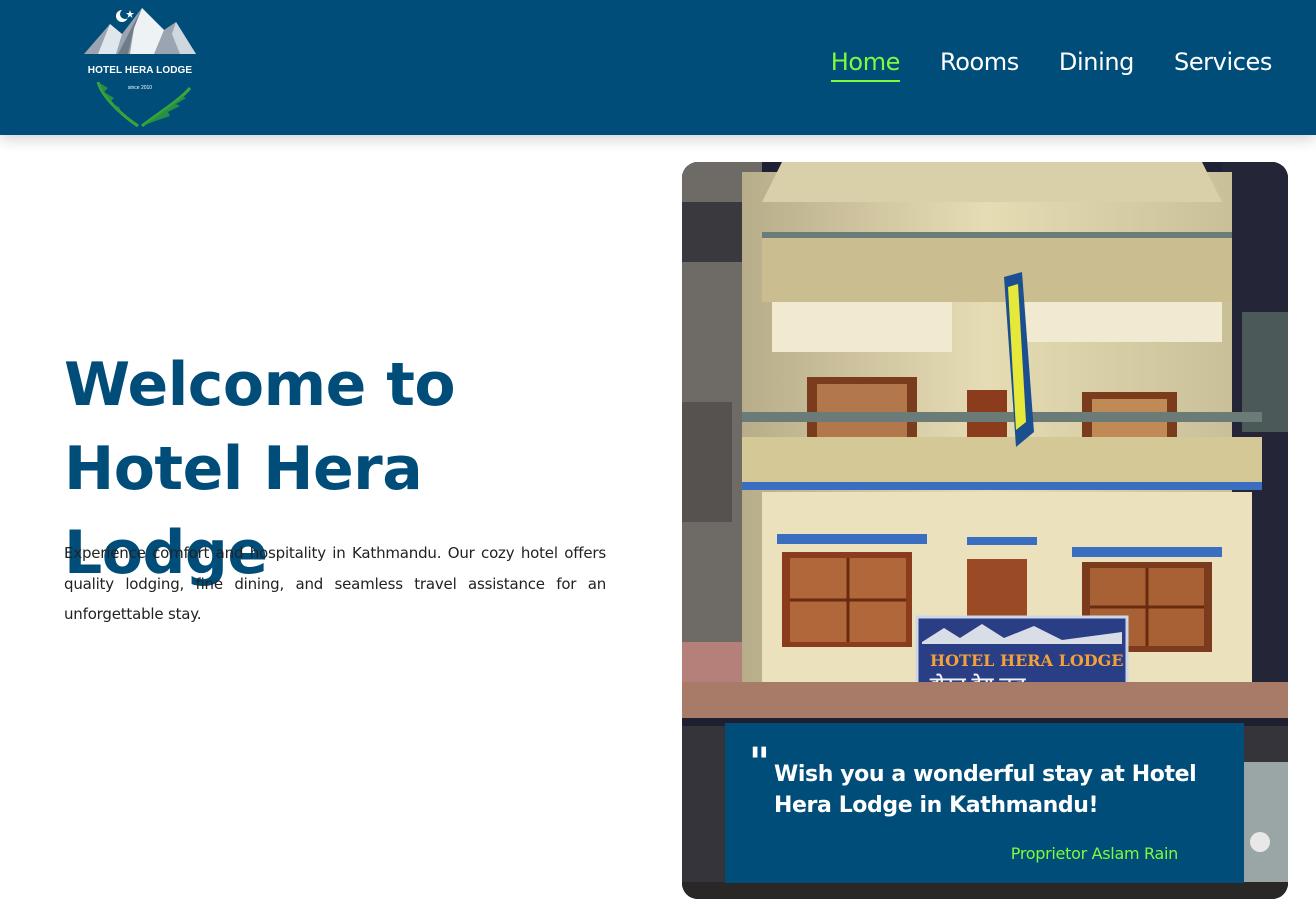  Describe the element at coordinates (1051, 63) in the screenshot. I see `main-nav: Home Rooms Dining Services` at that location.